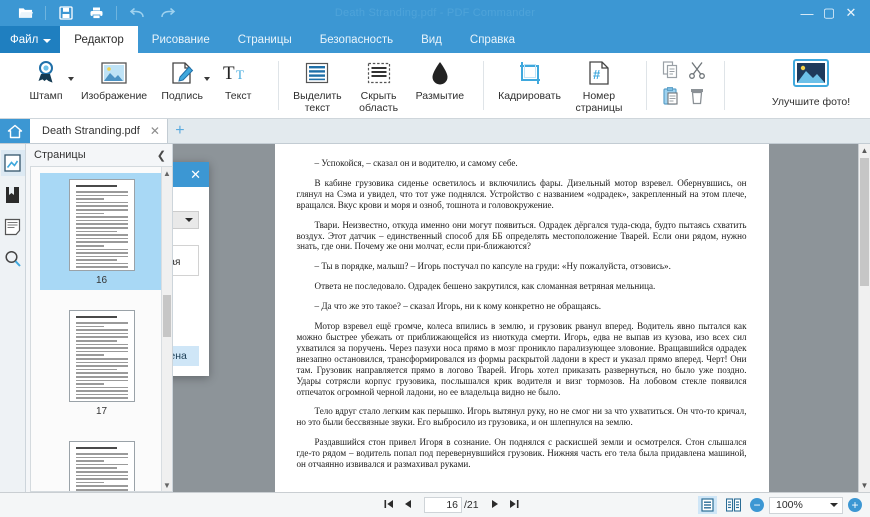 Image resolution: width=870 pixels, height=517 pixels. What do you see at coordinates (114, 73) in the screenshot?
I see `image-icon` at bounding box center [114, 73].